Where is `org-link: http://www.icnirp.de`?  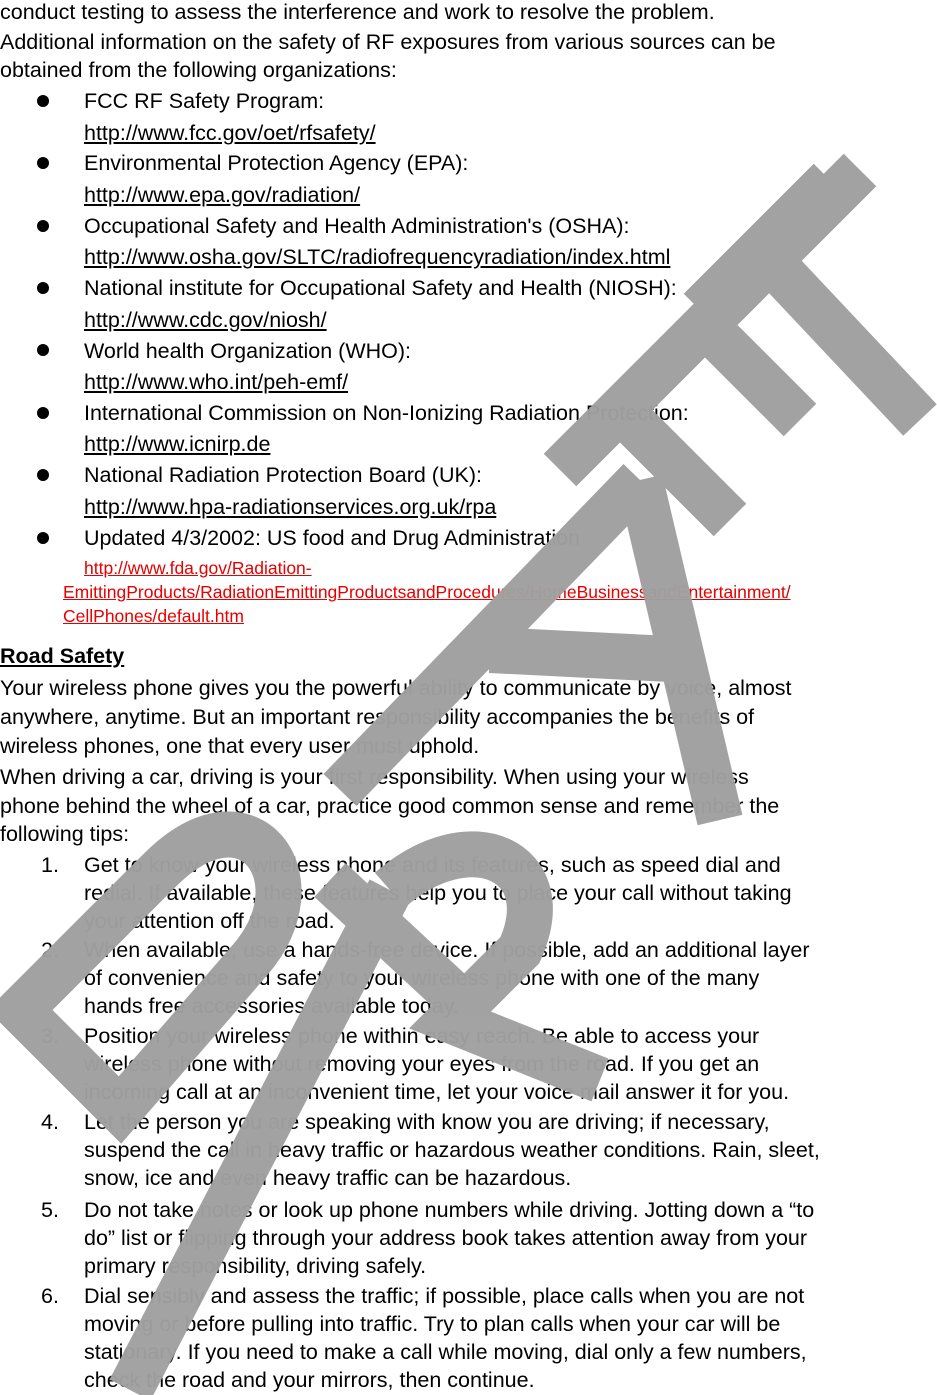
org-link: http://www.icnirp.de is located at coordinates (177, 444).